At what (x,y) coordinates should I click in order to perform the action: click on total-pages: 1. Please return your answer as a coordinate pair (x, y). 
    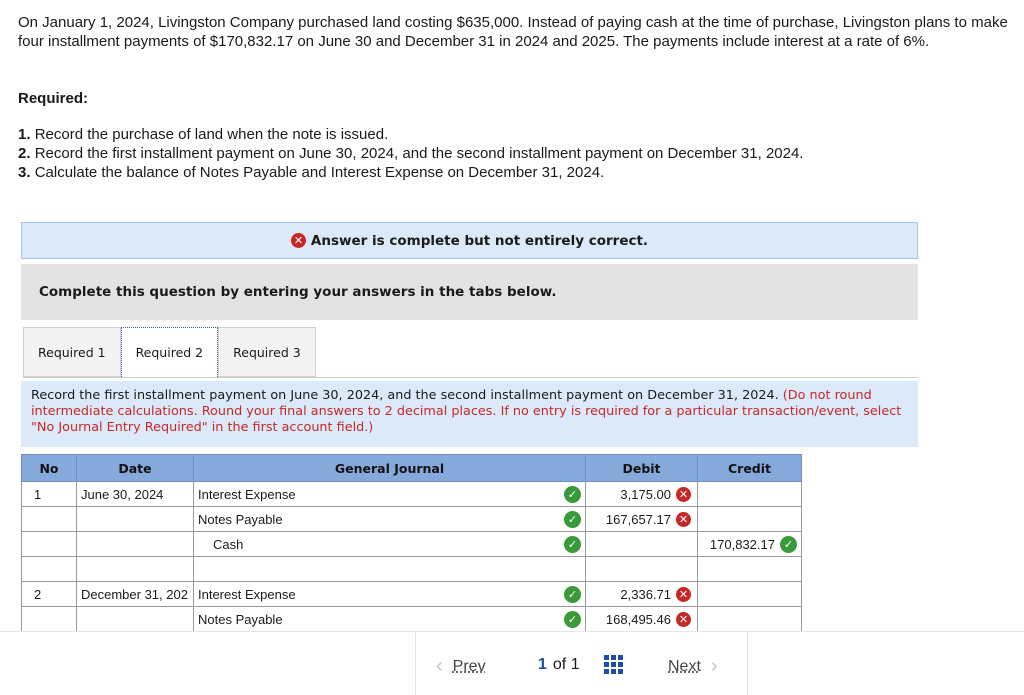
    Looking at the image, I should click on (575, 664).